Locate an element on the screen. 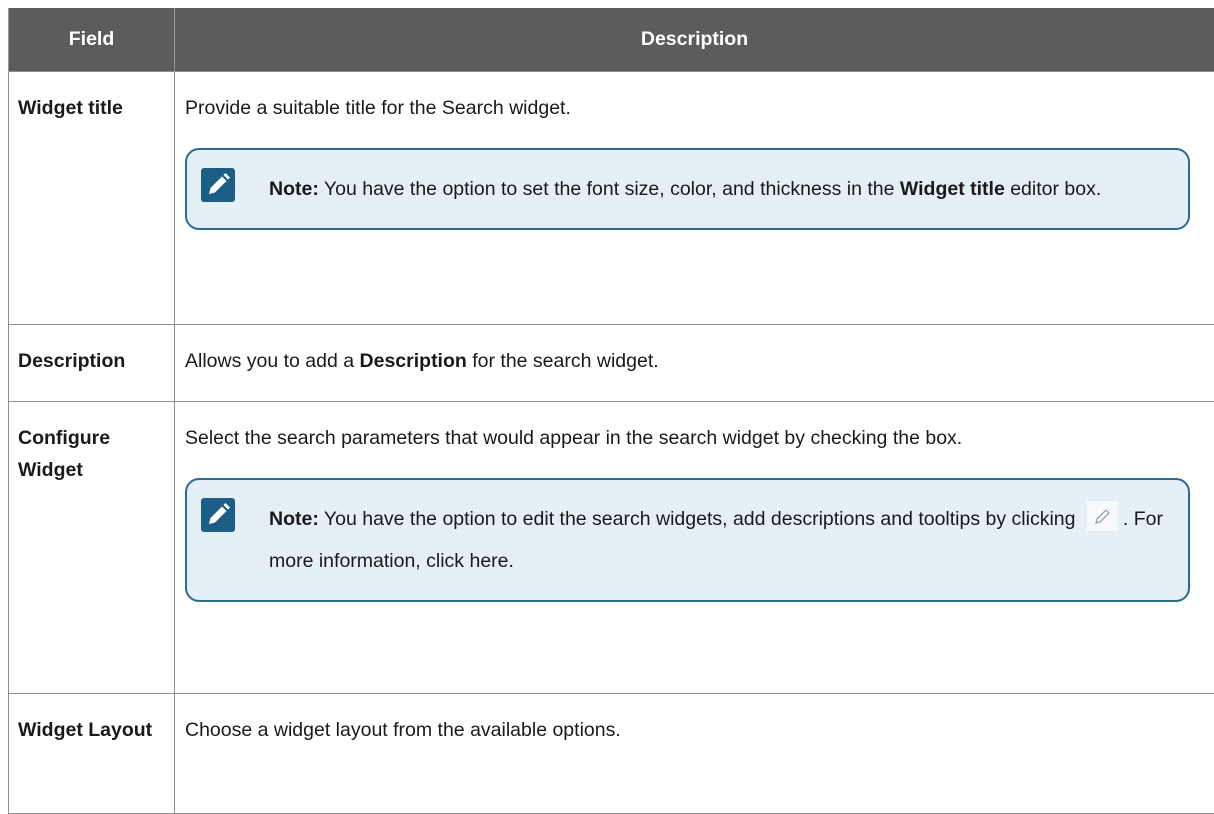 This screenshot has height=814, width=1214. description-text: Allows you to add a is located at coordinates (272, 361).